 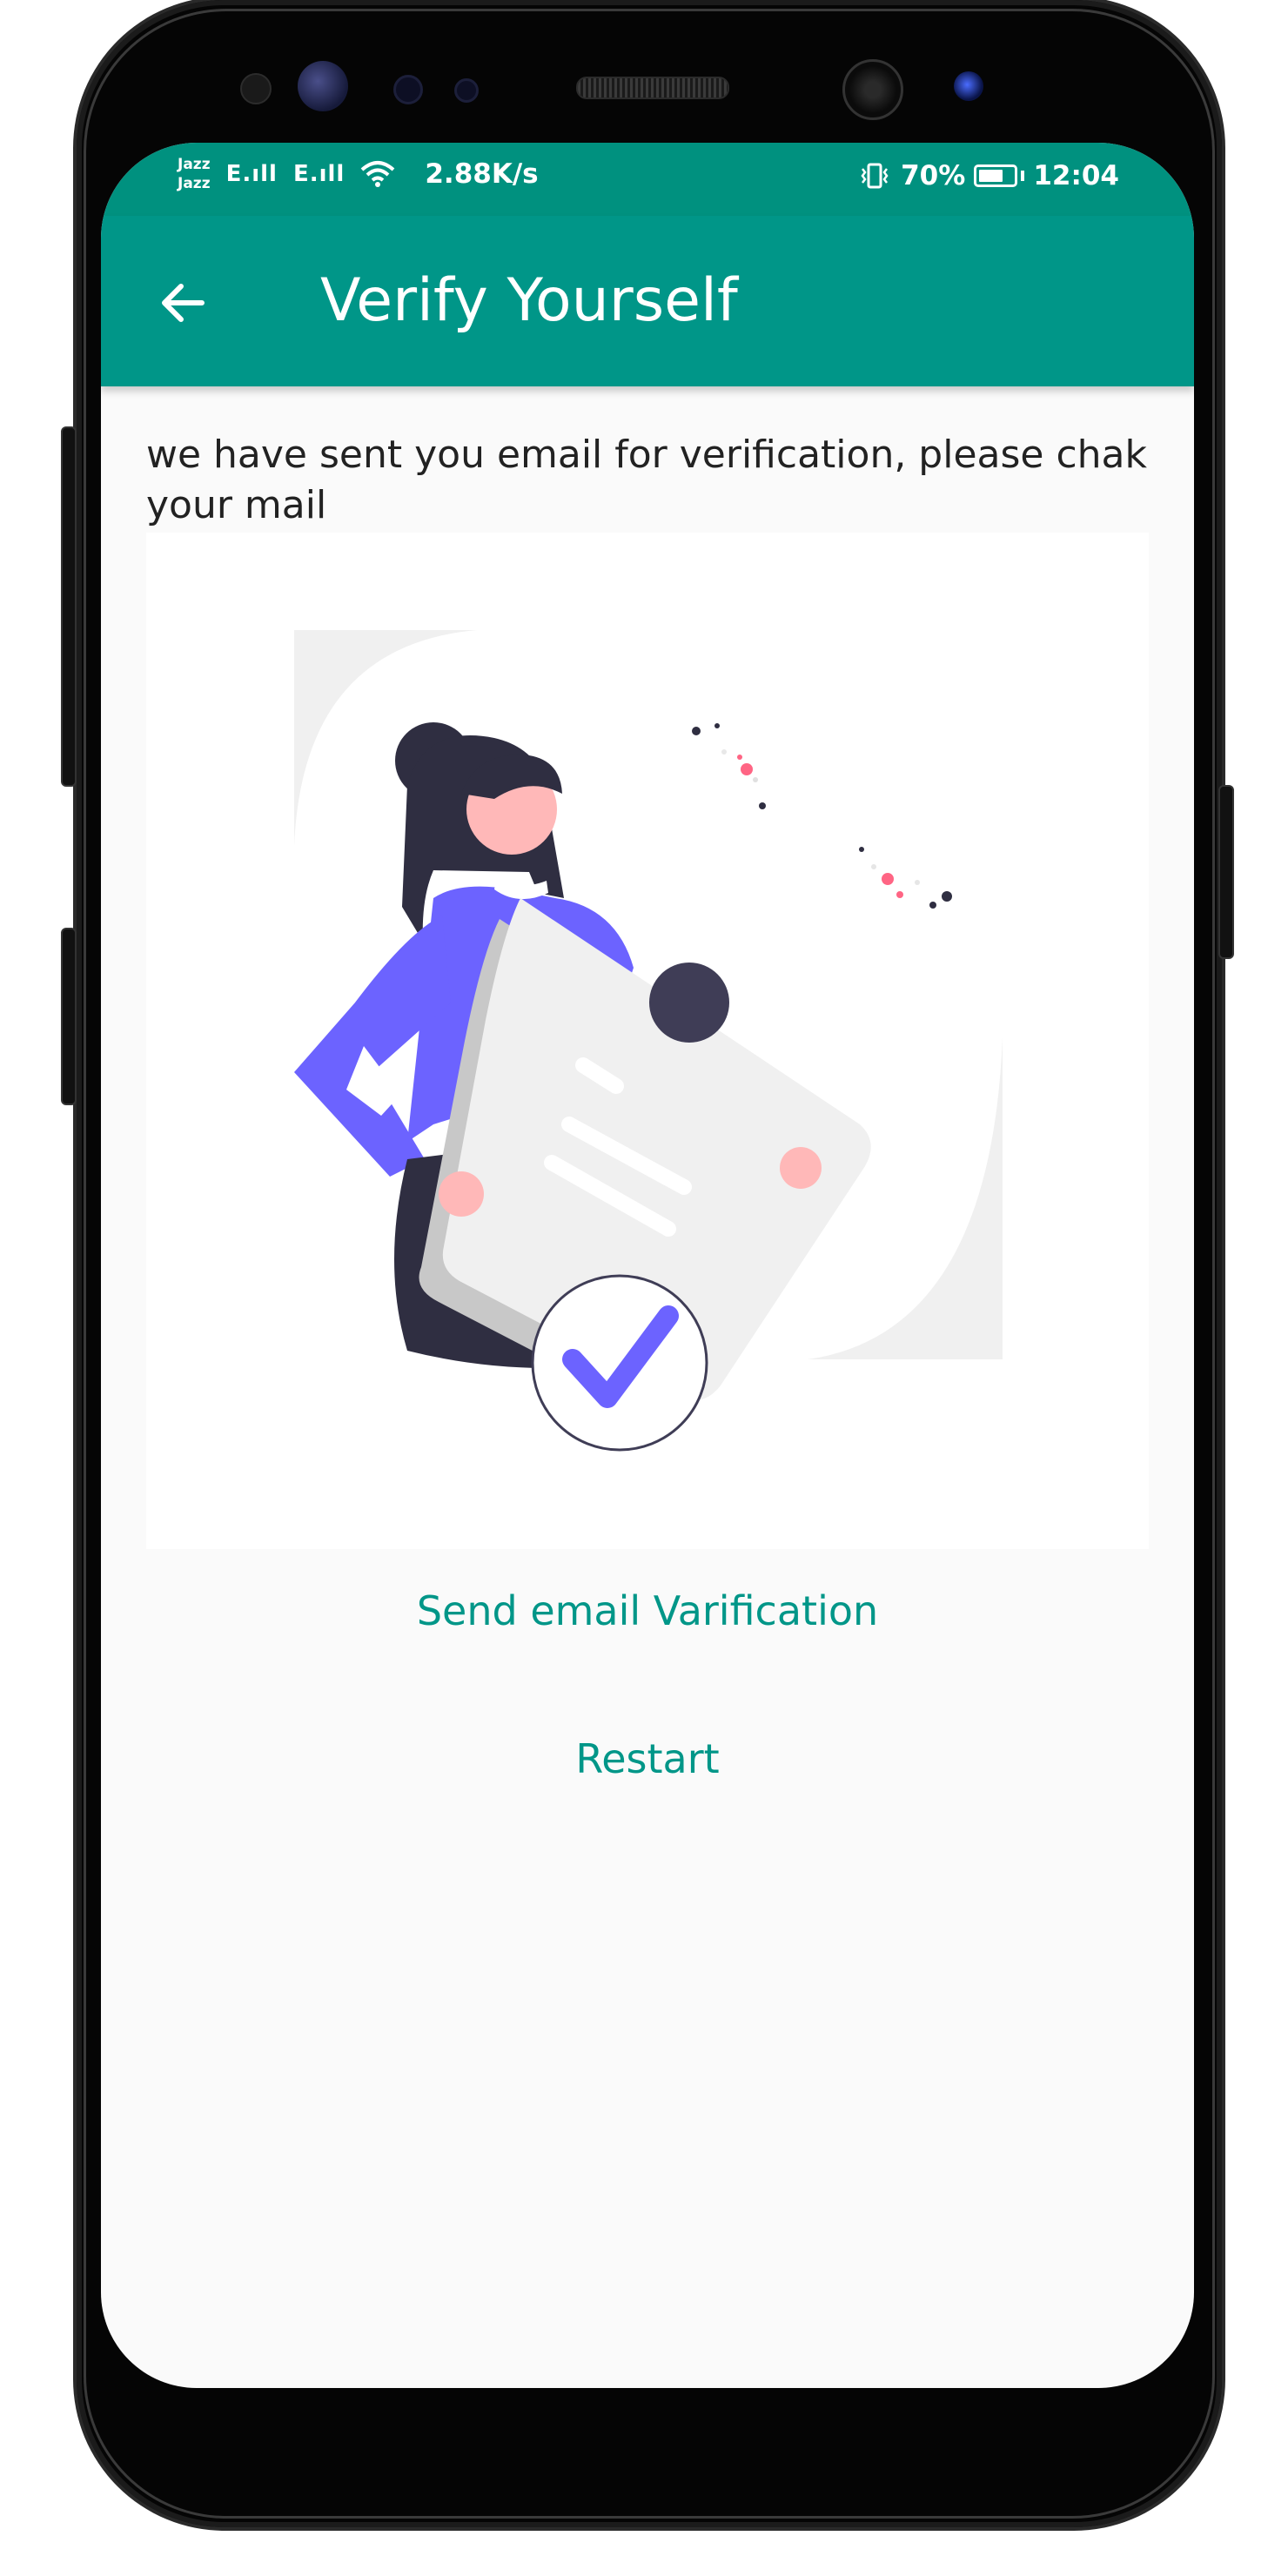 I want to click on iris-scanner-icon, so click(x=323, y=86).